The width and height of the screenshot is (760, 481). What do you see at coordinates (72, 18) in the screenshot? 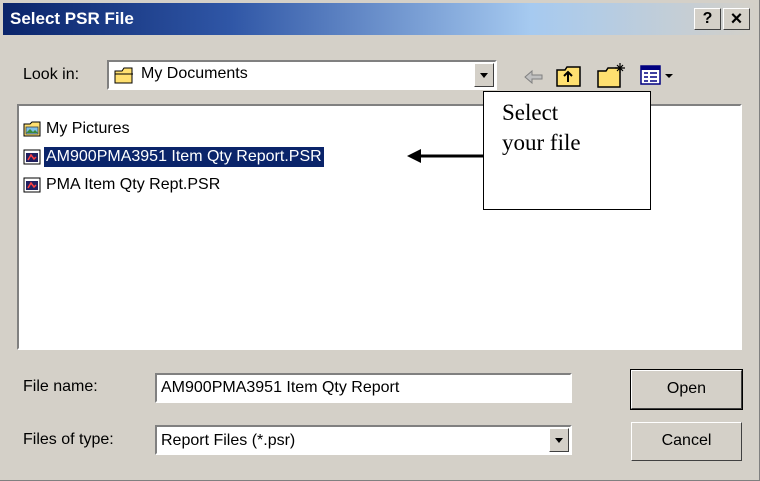
I see `dialog-title: Select PSR File` at bounding box center [72, 18].